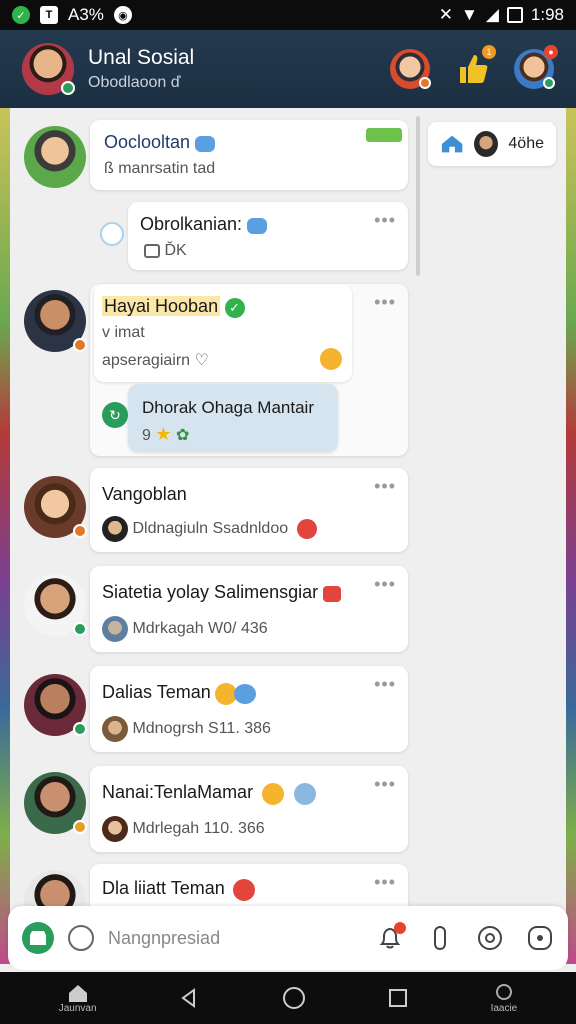  Describe the element at coordinates (200, 629) in the screenshot. I see `post-meta: Mdrkagah W0/ 436` at that location.